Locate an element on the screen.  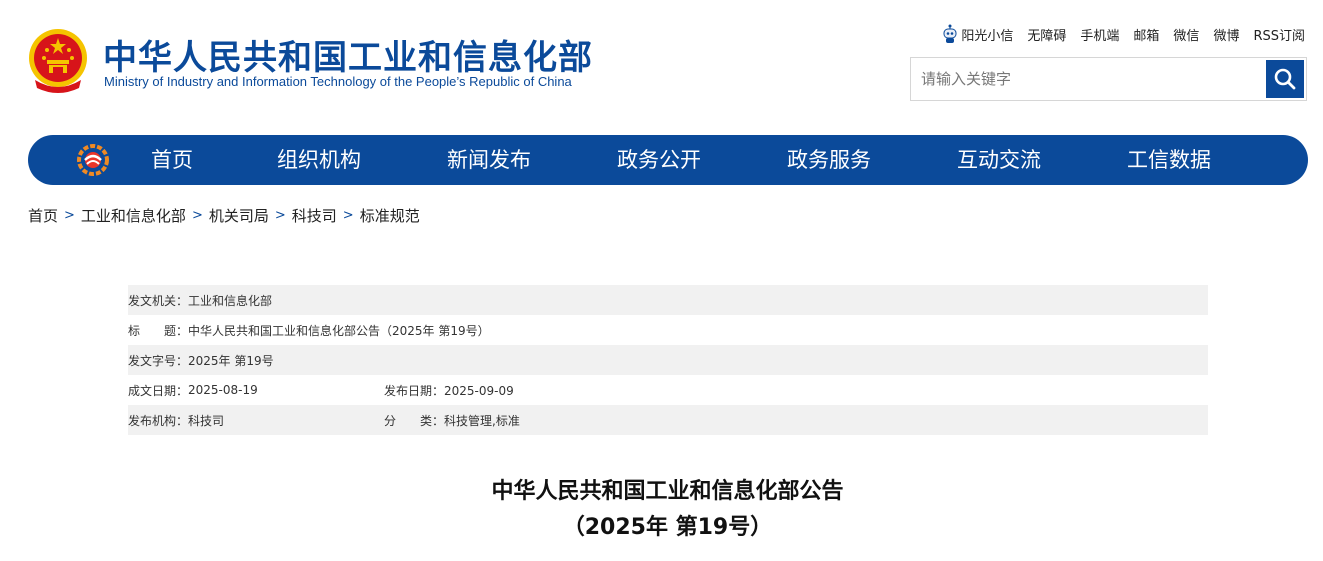
doc-no-value: 2025年 第19号 is located at coordinates (231, 360).